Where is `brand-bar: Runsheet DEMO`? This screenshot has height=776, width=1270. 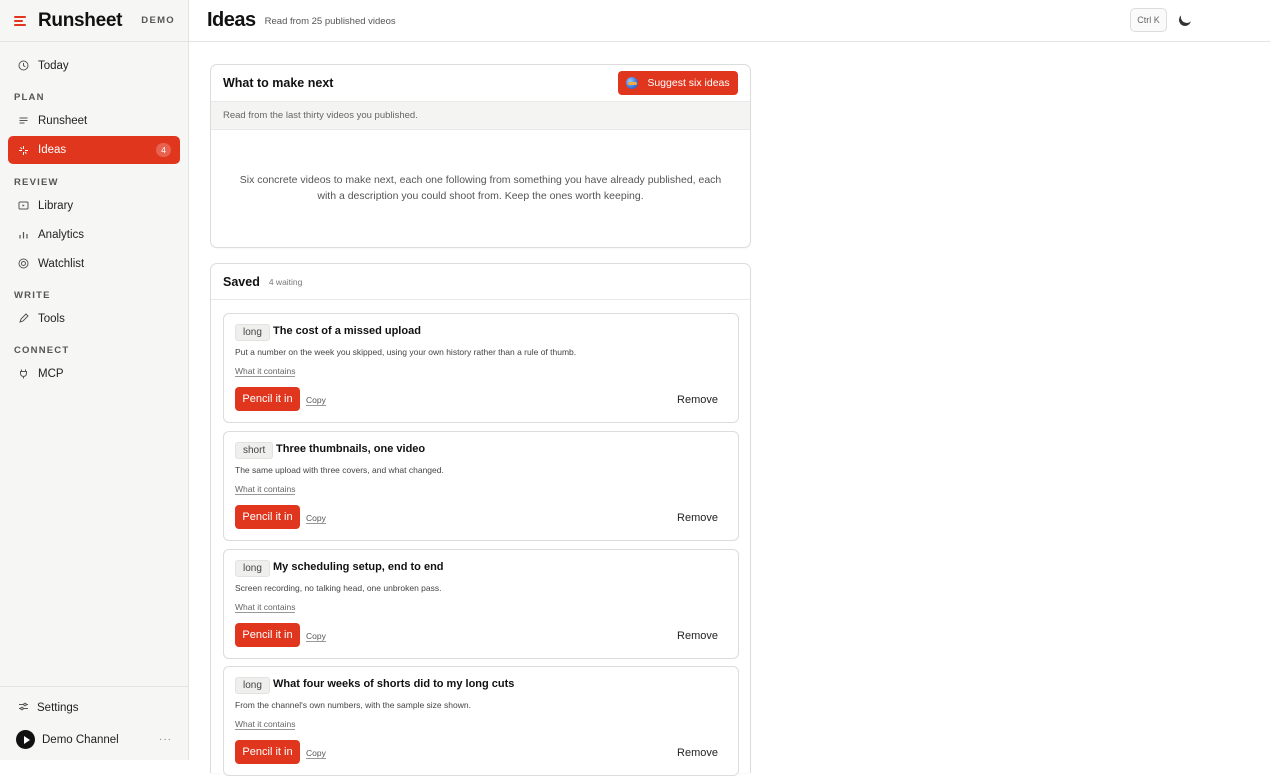 brand-bar: Runsheet DEMO is located at coordinates (94, 21).